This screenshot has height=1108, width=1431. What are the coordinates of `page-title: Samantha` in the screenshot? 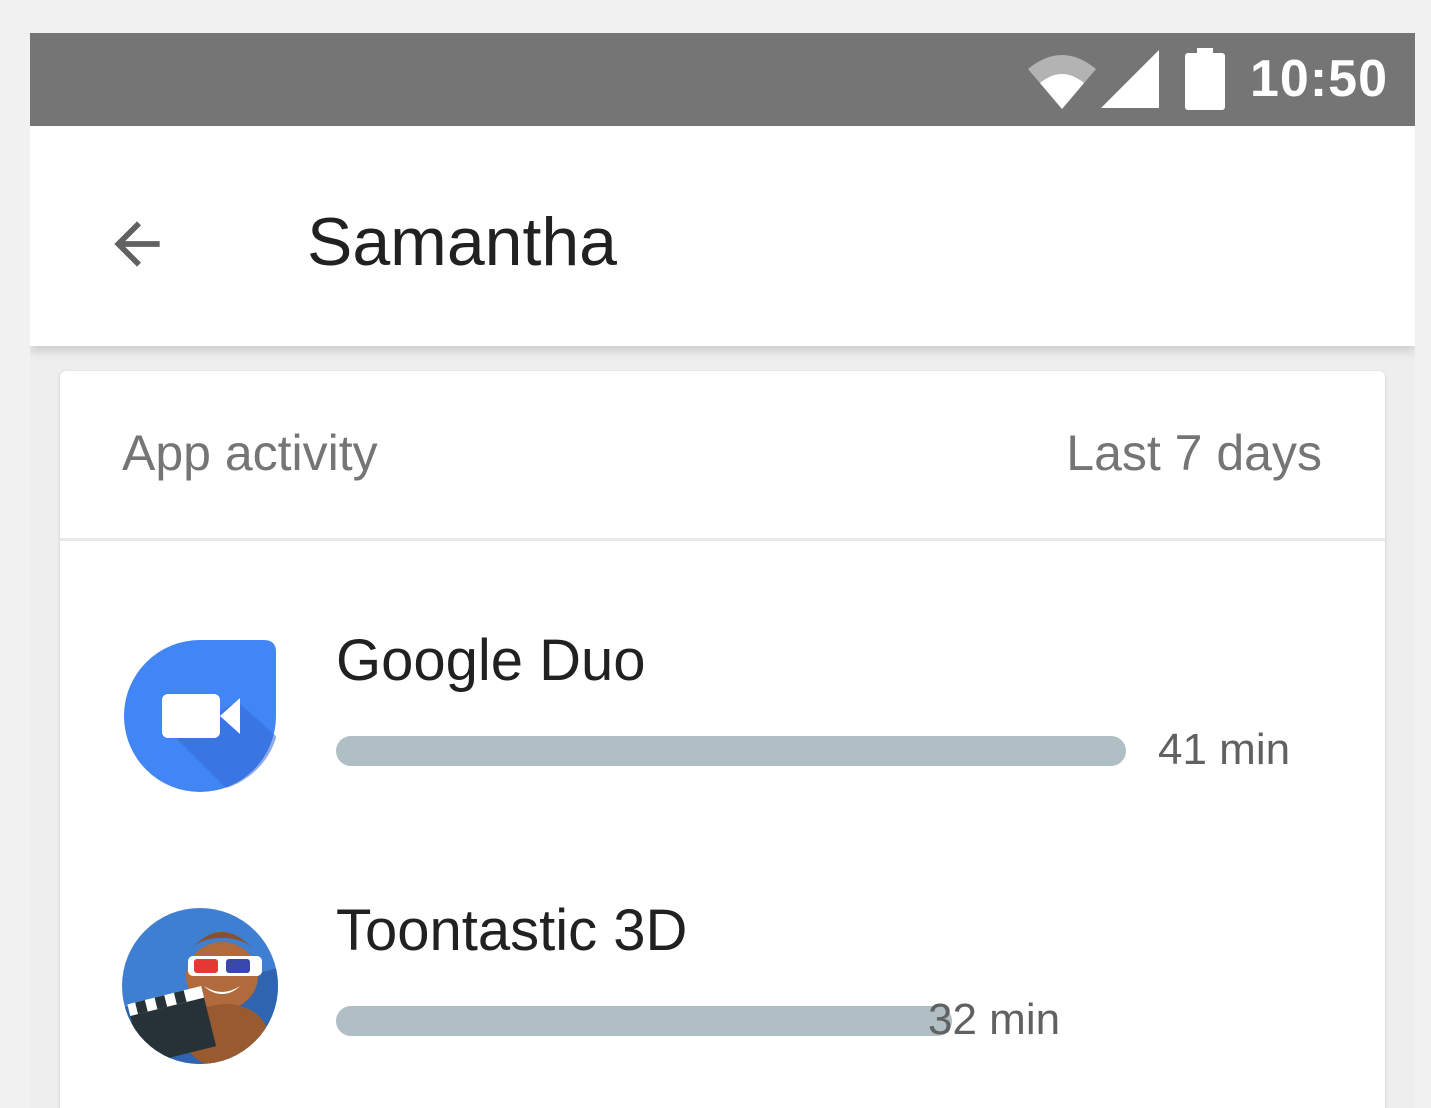 It's located at (462, 242).